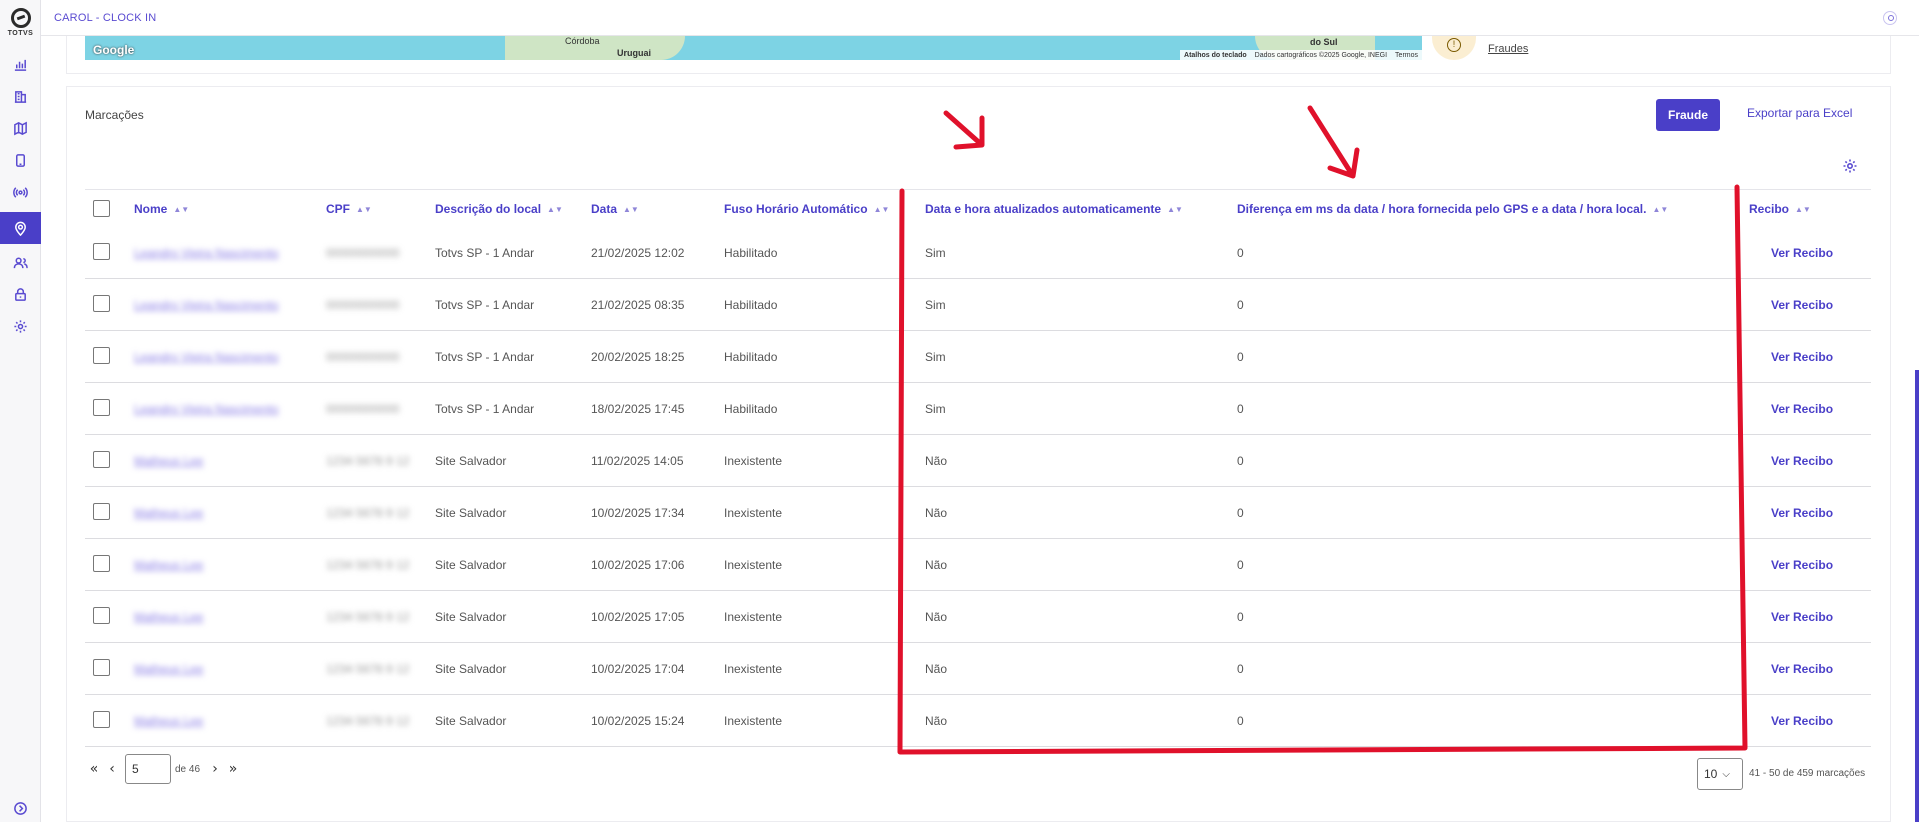 Image resolution: width=1919 pixels, height=822 pixels. I want to click on cell-local: Site Salvador, so click(471, 617).